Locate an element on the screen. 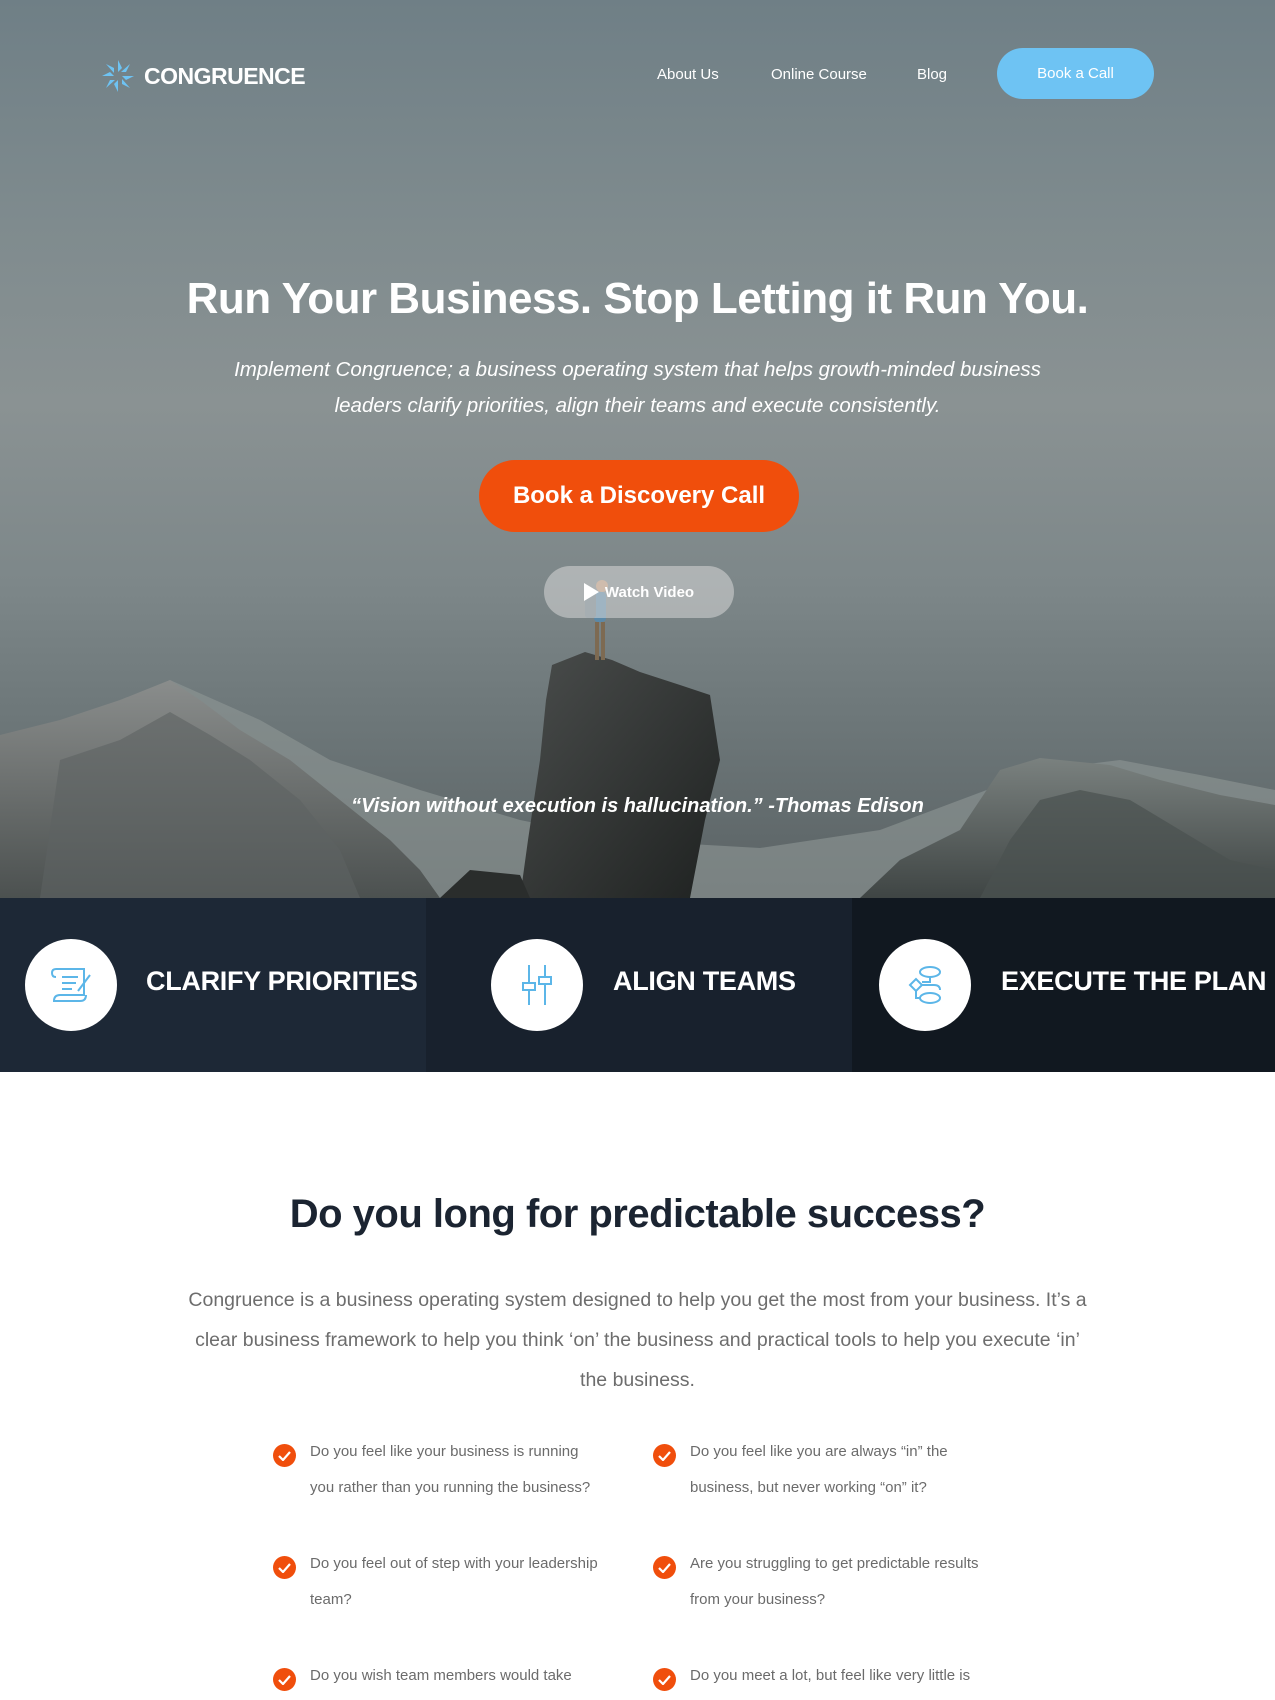  pinwheel-logo-icon is located at coordinates (118, 76).